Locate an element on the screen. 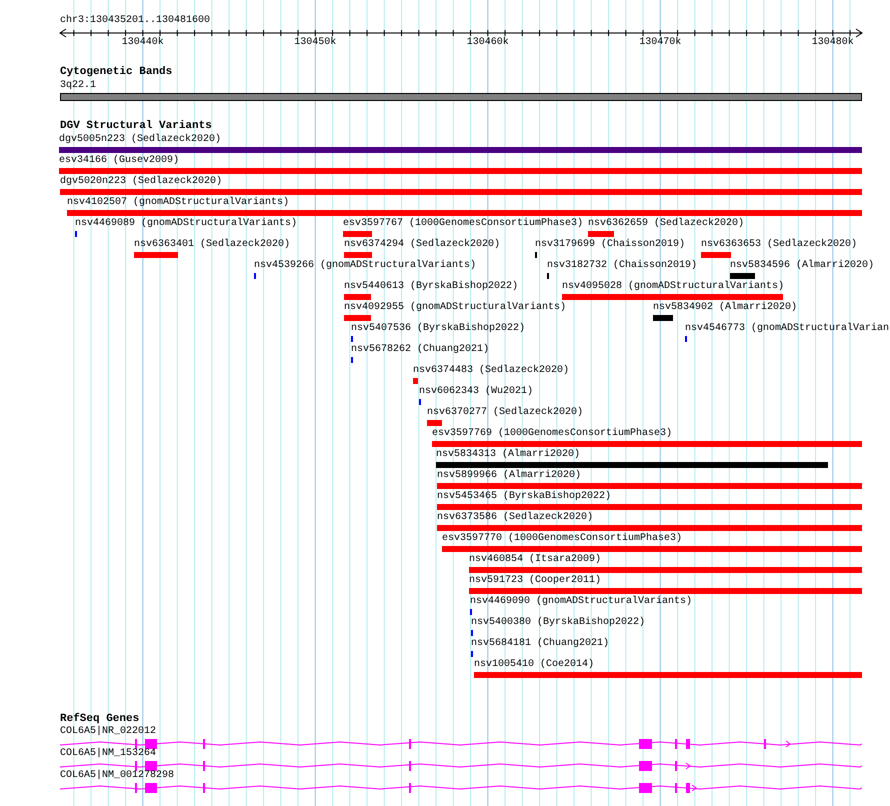  axis-tick-label: 130440k is located at coordinates (143, 42).